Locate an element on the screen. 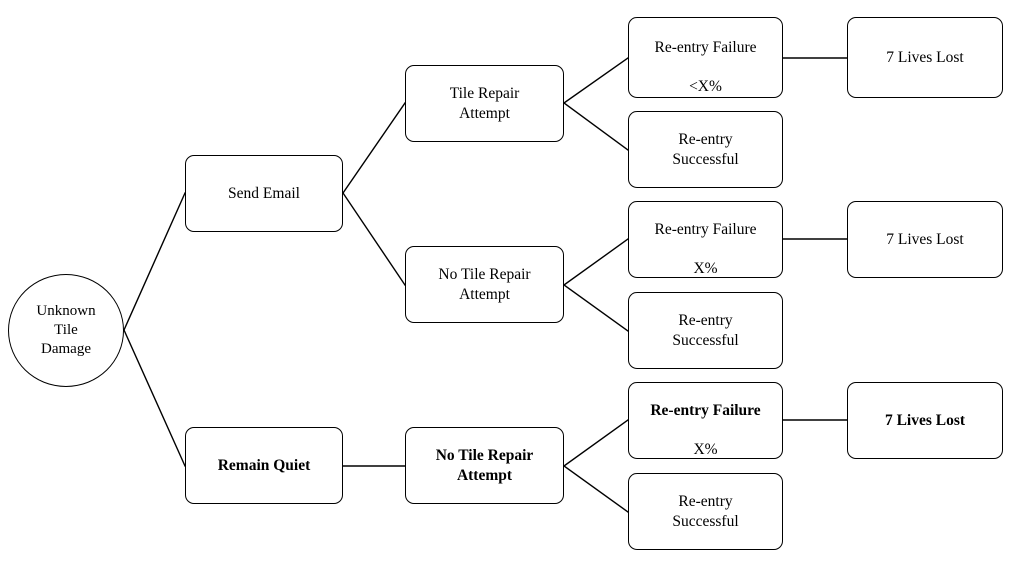 This screenshot has width=1011, height=568. edge-no-tile-repair-to-failure is located at coordinates (596, 262).